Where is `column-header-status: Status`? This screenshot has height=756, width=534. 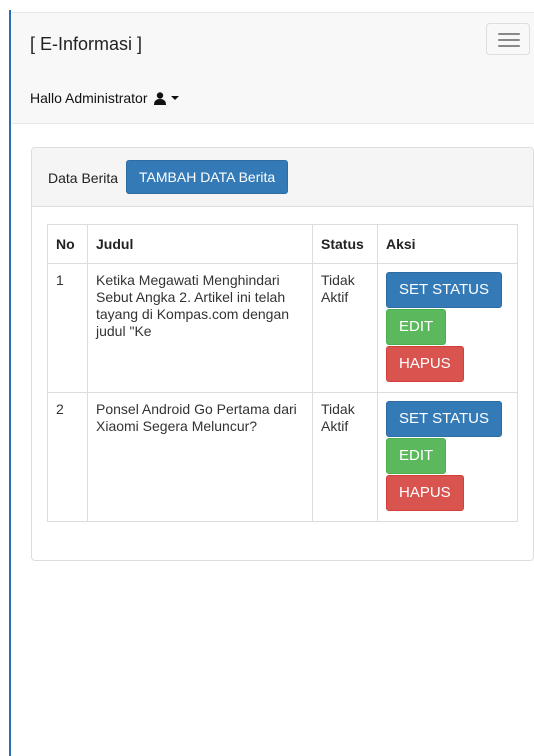 column-header-status: Status is located at coordinates (345, 244).